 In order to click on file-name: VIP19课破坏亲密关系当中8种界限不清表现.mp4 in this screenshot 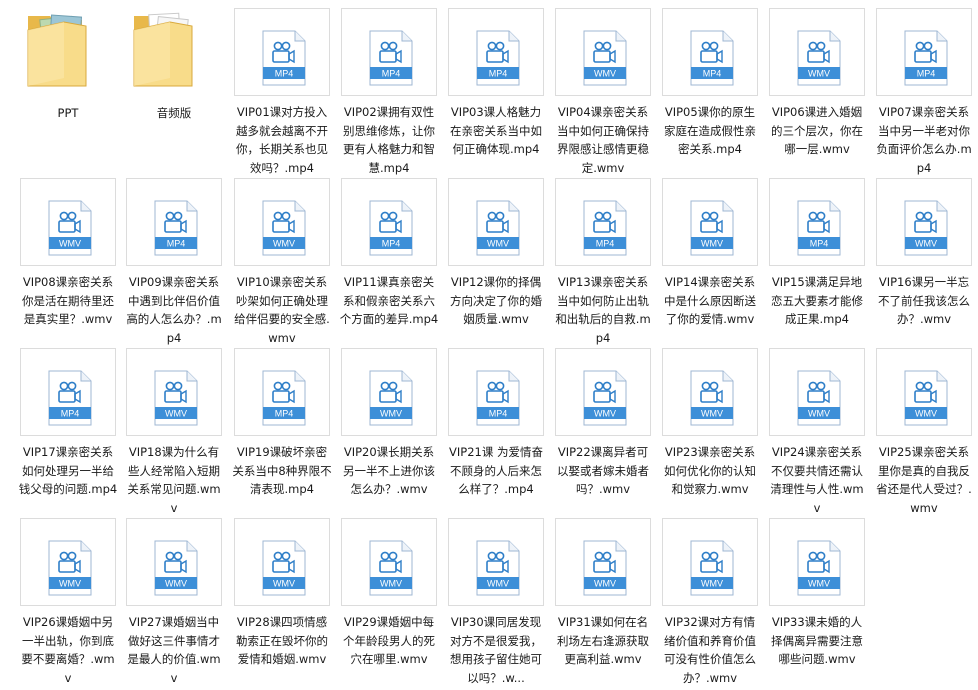, I will do `click(282, 470)`.